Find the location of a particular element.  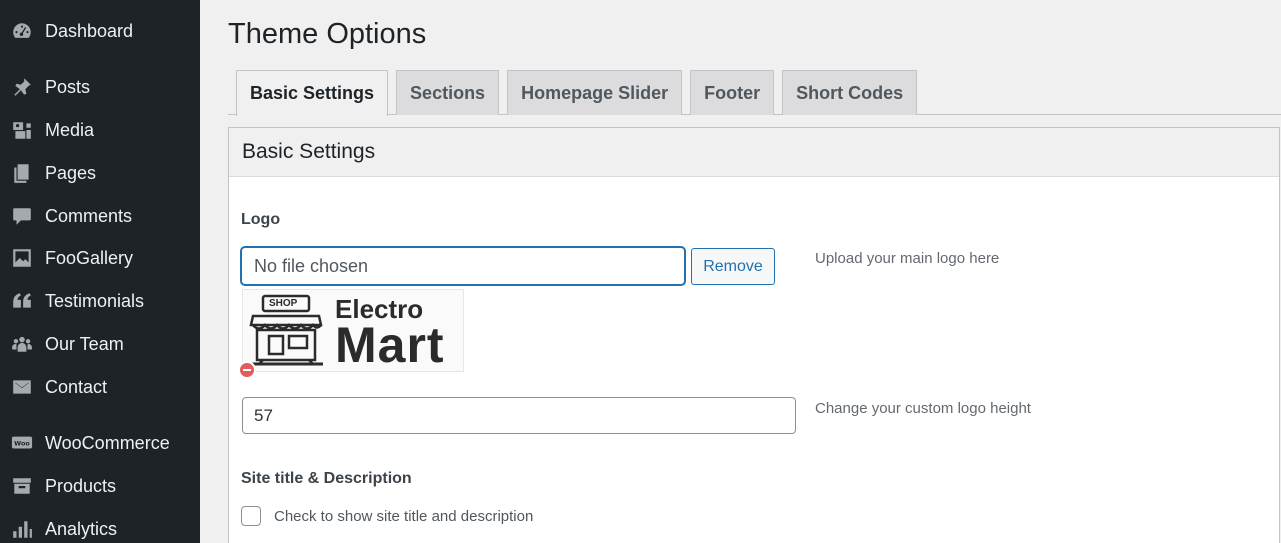

quote-icon is located at coordinates (22, 301).